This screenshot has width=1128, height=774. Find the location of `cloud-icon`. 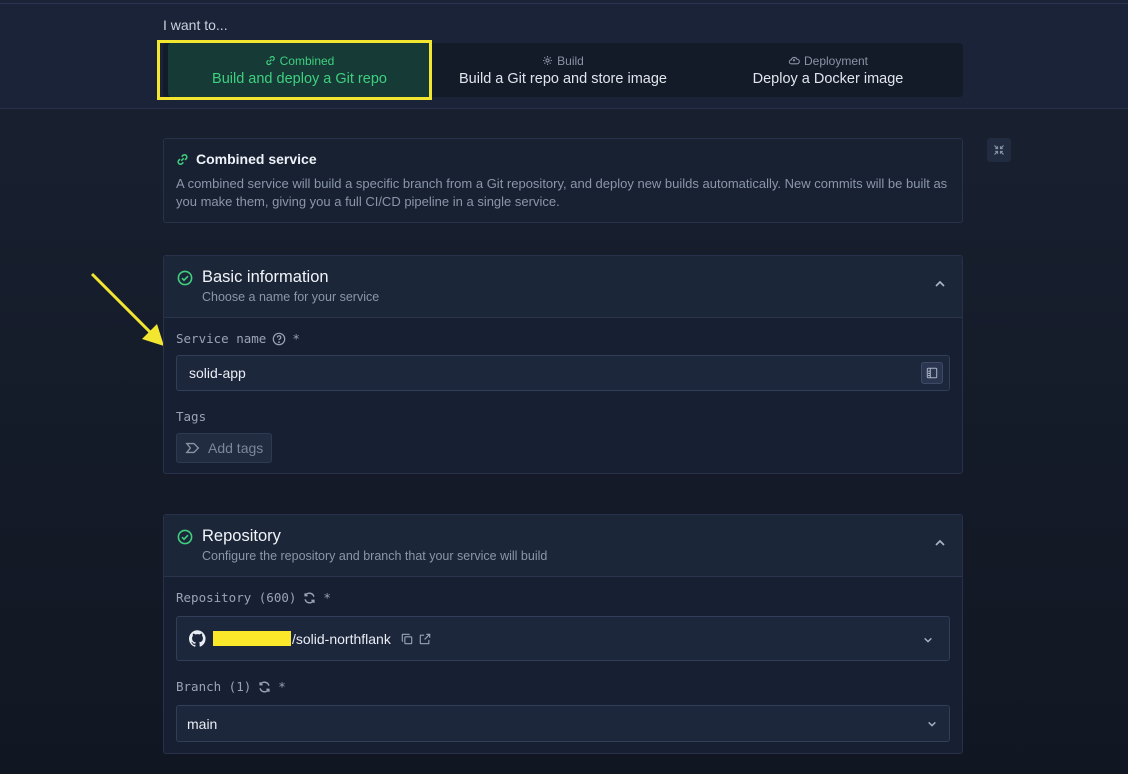

cloud-icon is located at coordinates (794, 60).